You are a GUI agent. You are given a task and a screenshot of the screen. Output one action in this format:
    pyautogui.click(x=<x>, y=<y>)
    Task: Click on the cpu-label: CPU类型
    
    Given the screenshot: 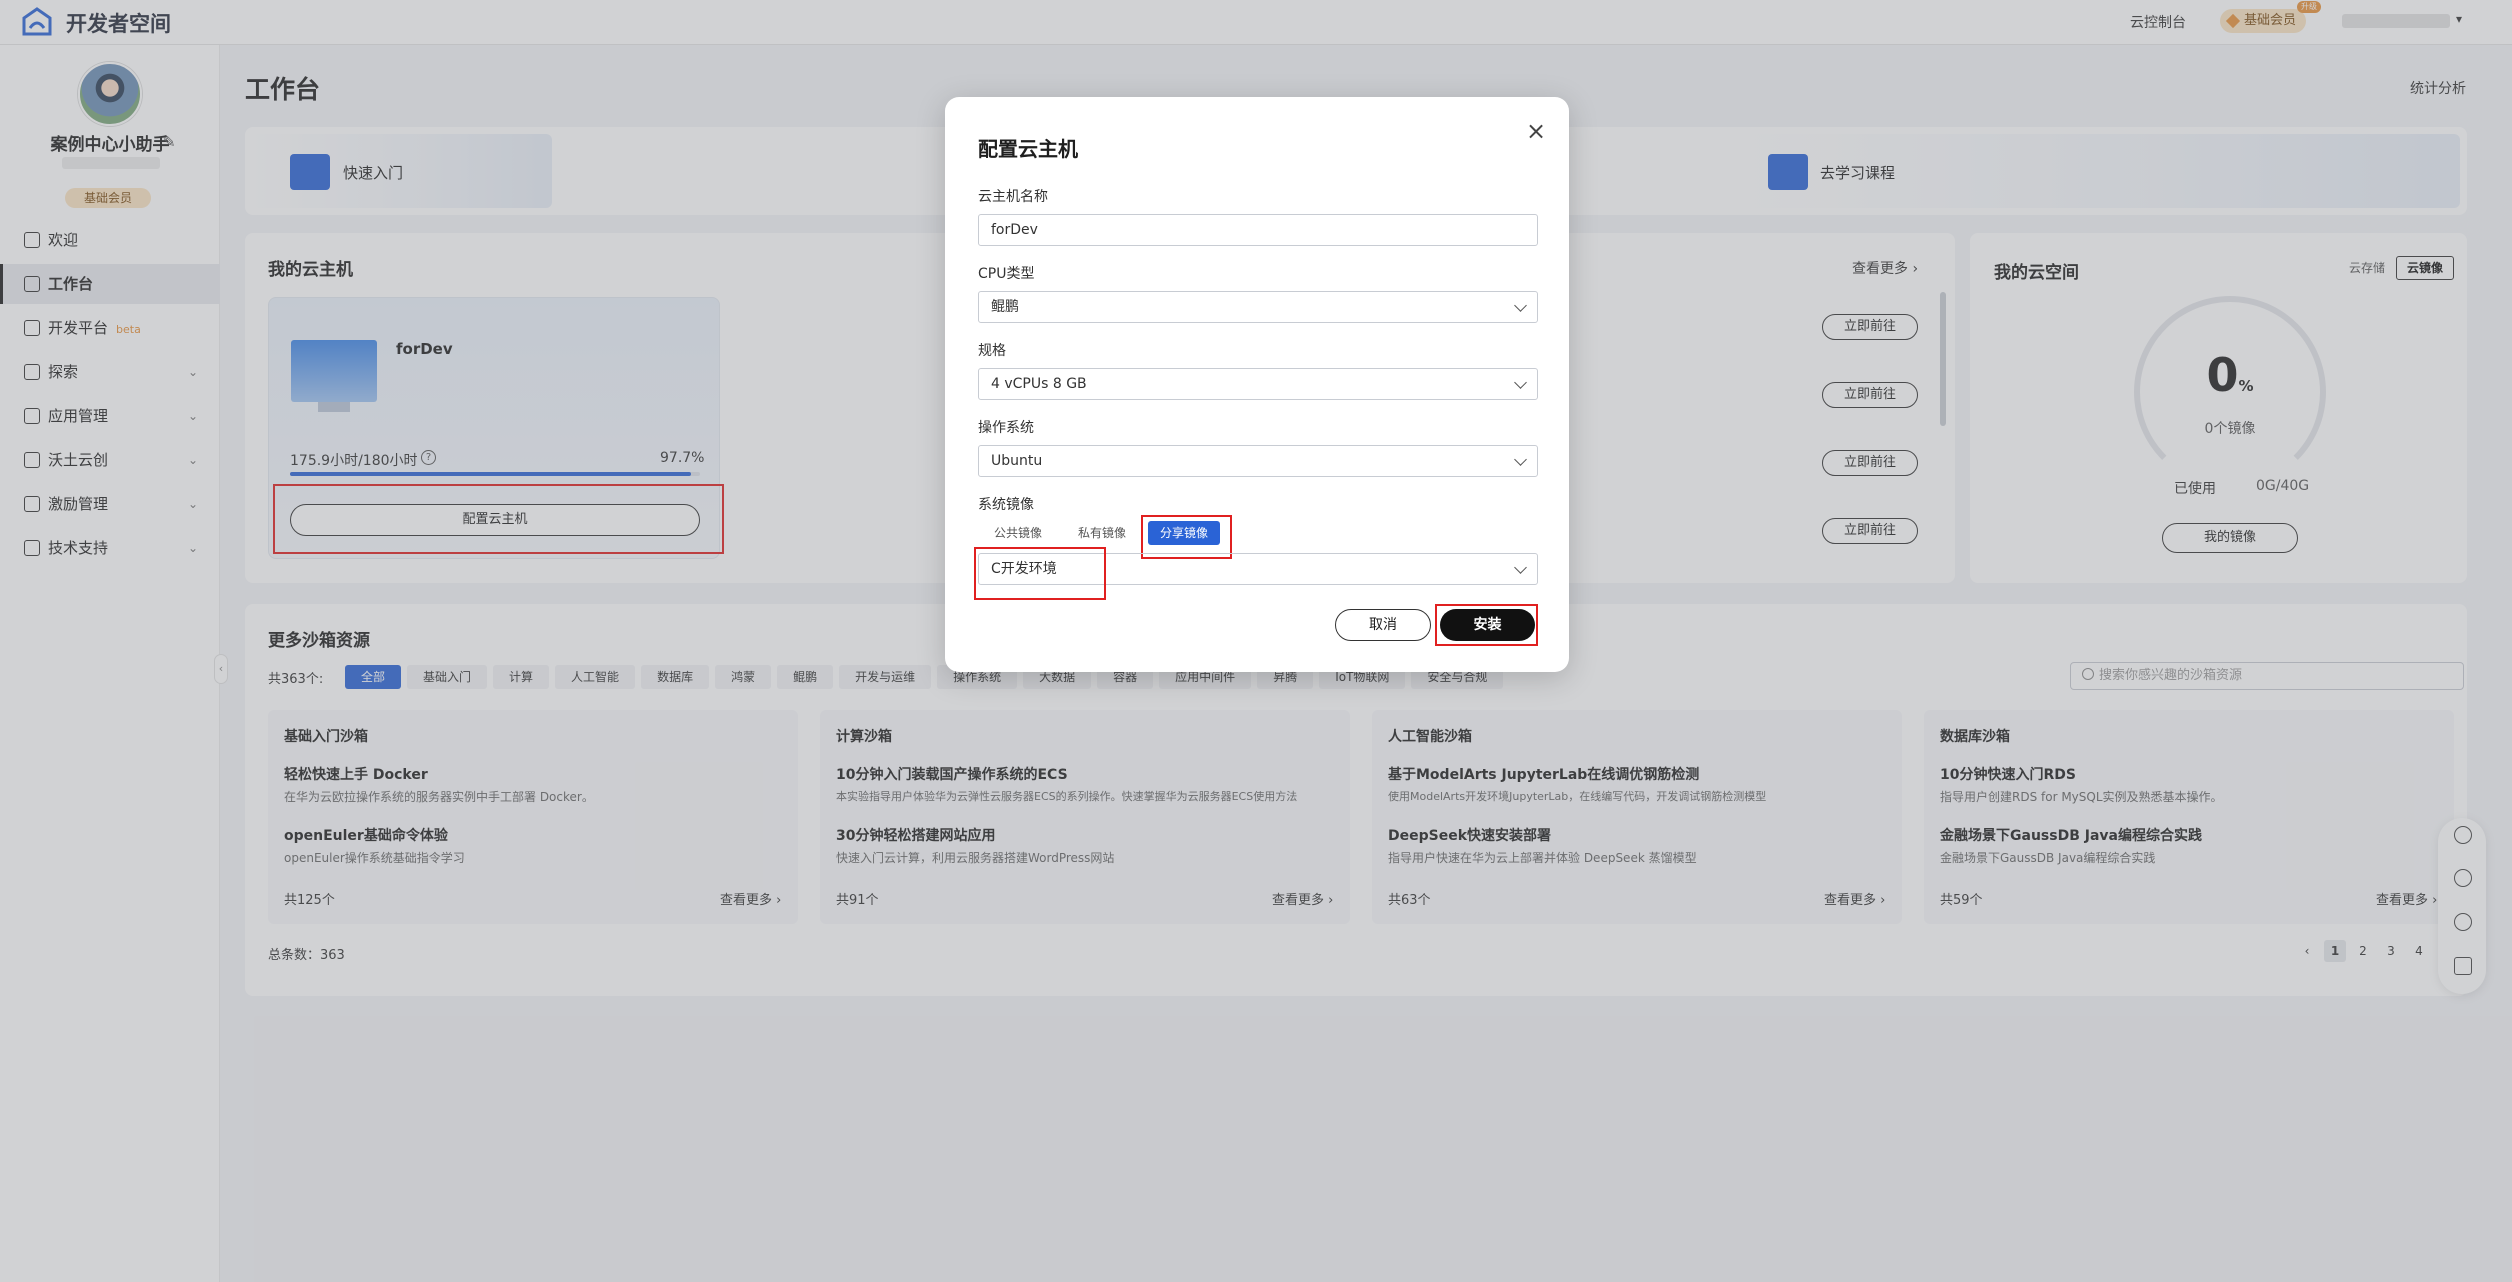 What is the action you would take?
    pyautogui.click(x=1006, y=274)
    